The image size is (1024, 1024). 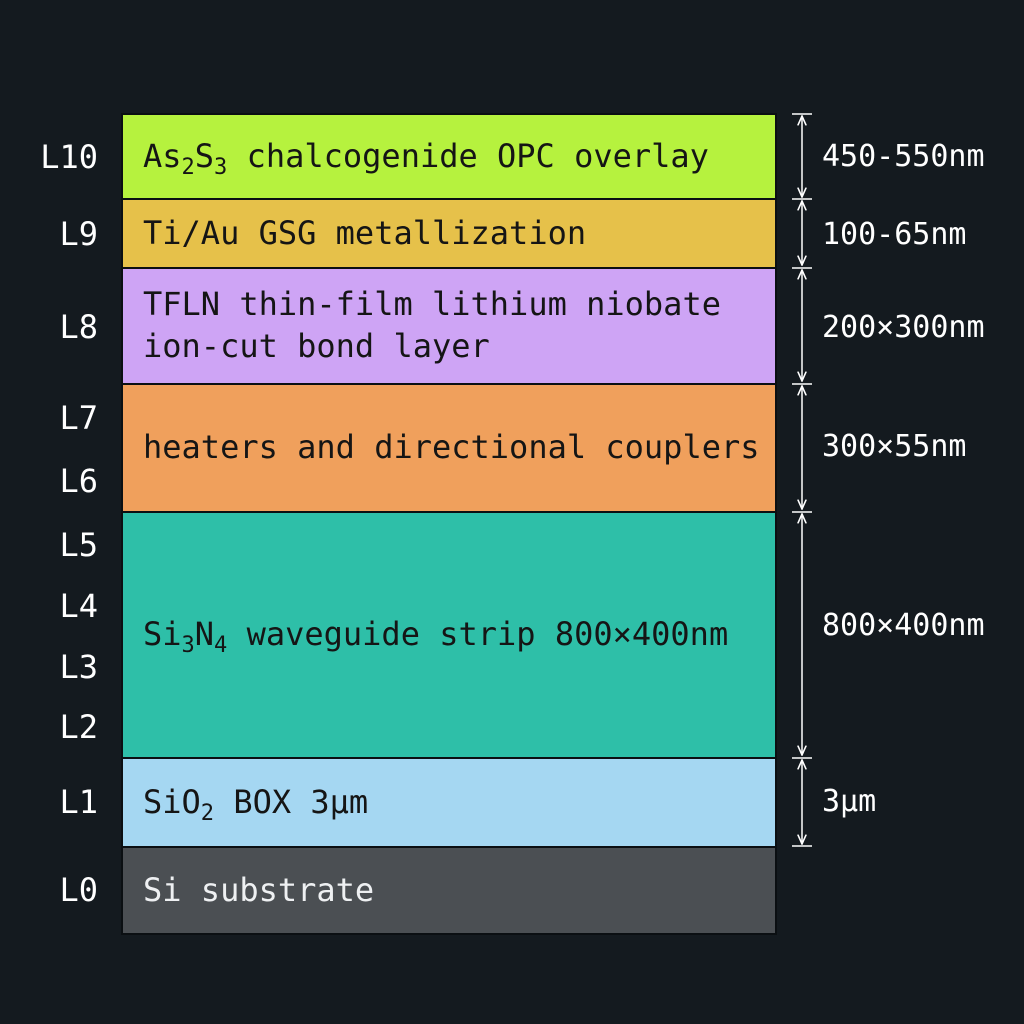 What do you see at coordinates (78, 606) in the screenshot?
I see `layer-id-l4: L4` at bounding box center [78, 606].